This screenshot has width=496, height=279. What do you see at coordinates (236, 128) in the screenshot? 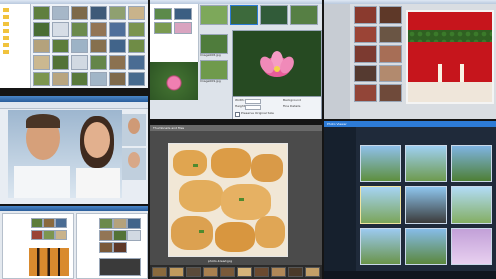
I see `window-titlebar: Thumbnails and files` at bounding box center [236, 128].